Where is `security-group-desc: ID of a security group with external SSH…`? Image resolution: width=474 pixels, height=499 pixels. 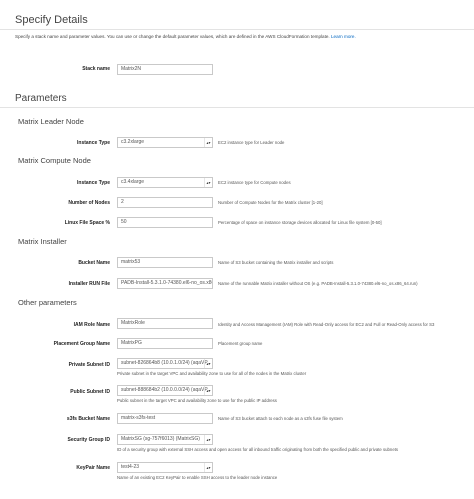 security-group-desc: ID of a security group with external SSH… is located at coordinates (258, 449).